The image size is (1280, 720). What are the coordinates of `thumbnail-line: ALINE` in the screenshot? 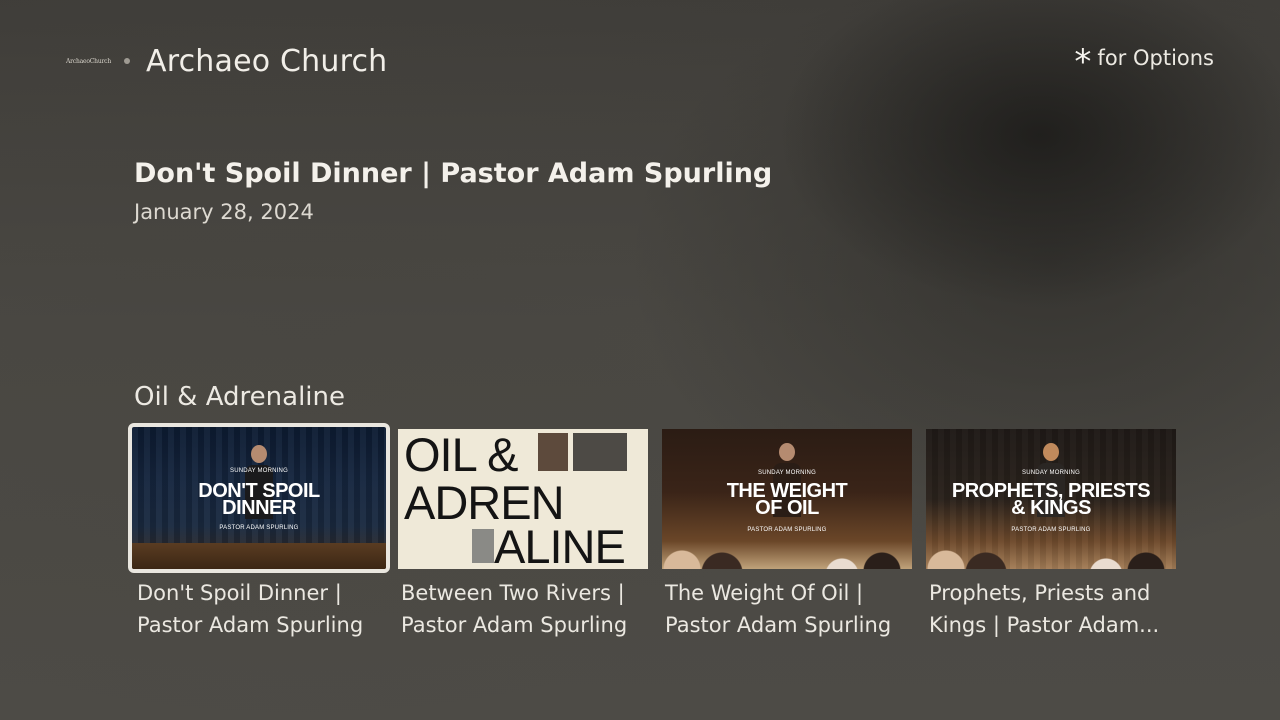 It's located at (560, 544).